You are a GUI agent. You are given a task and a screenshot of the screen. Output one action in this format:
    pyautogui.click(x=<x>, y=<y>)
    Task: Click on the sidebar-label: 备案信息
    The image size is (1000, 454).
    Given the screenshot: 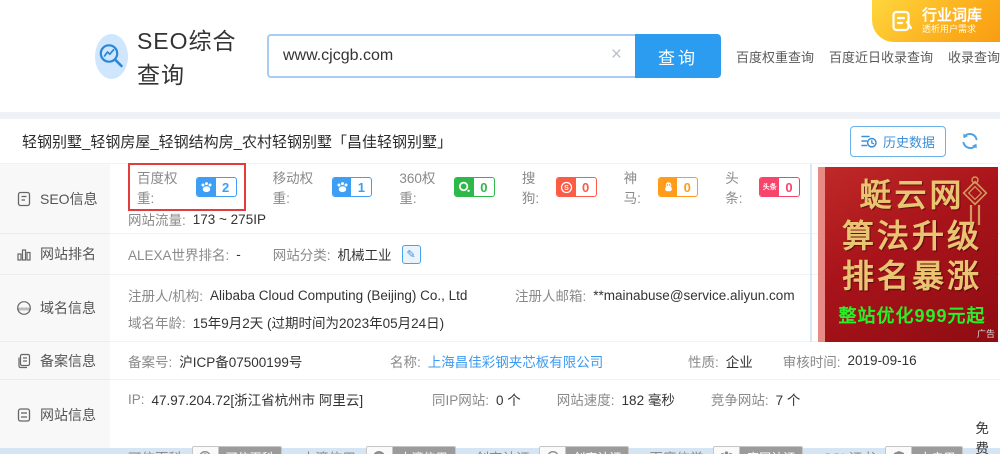 What is the action you would take?
    pyautogui.click(x=68, y=360)
    